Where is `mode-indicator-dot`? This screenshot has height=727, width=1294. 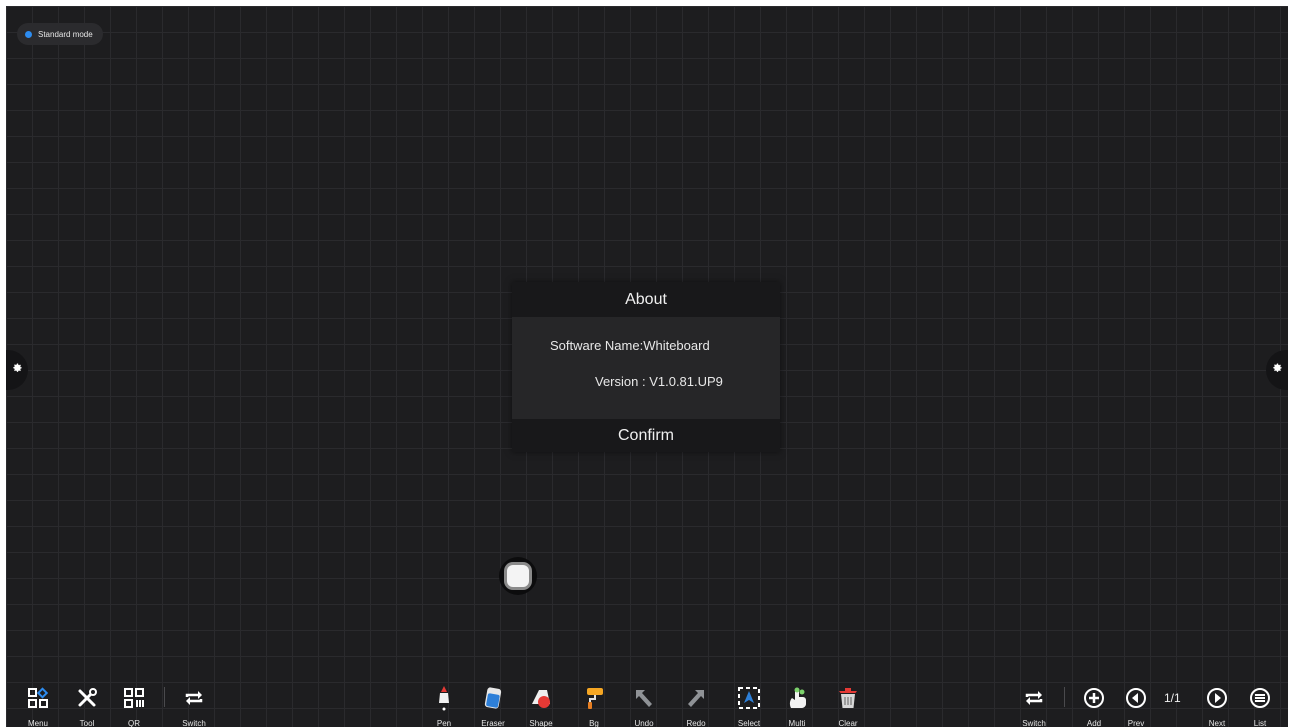
mode-indicator-dot is located at coordinates (28, 34).